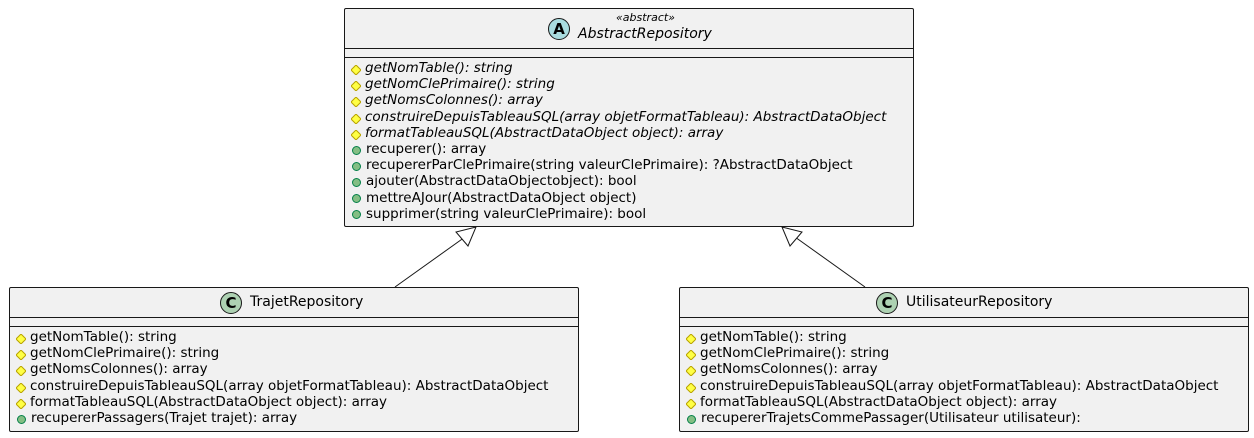 The width and height of the screenshot is (1254, 438). I want to click on method-signature: recuperer(): array, so click(426, 148).